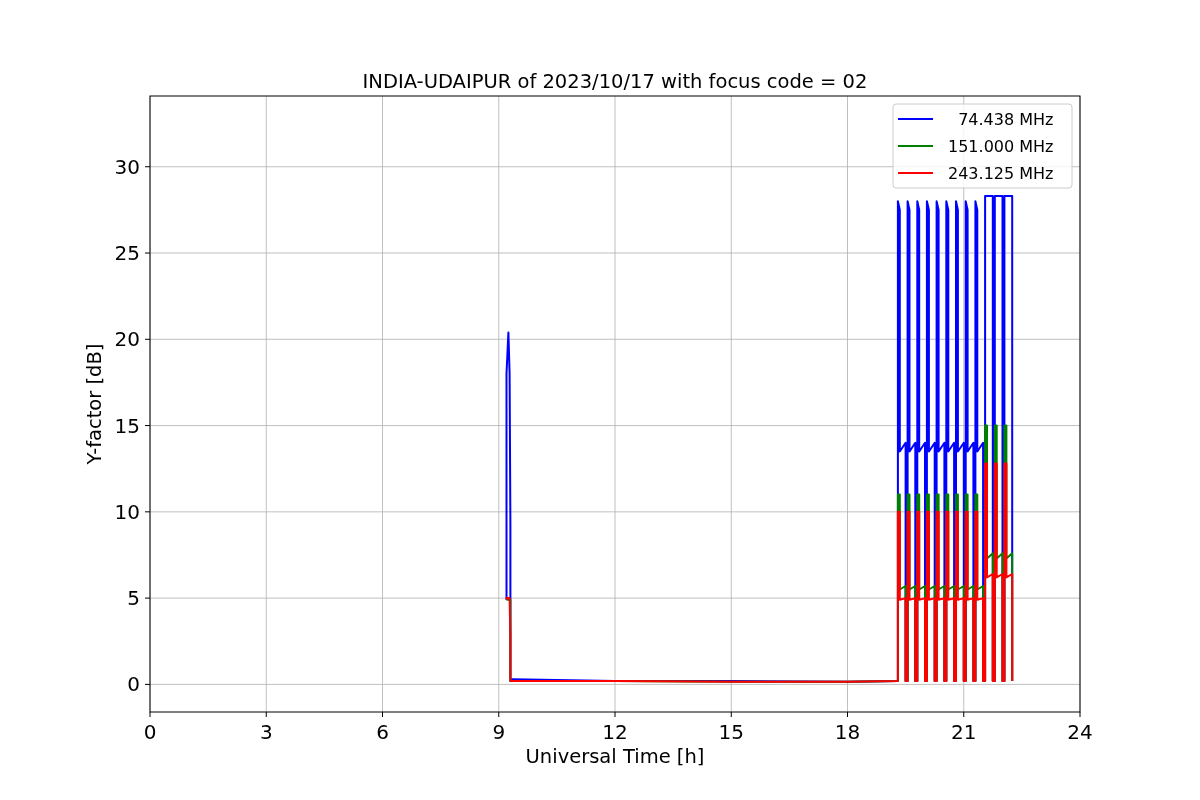 Image resolution: width=1200 pixels, height=800 pixels. Describe the element at coordinates (127, 339) in the screenshot. I see `y-tick-label: 20` at that location.